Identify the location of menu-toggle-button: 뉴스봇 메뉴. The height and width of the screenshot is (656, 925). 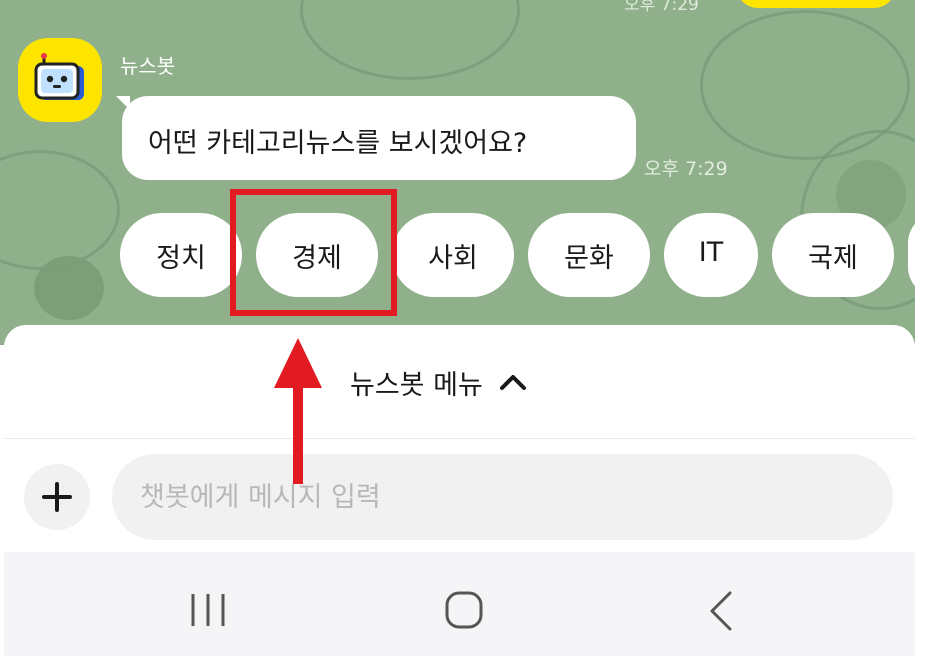
(438, 382).